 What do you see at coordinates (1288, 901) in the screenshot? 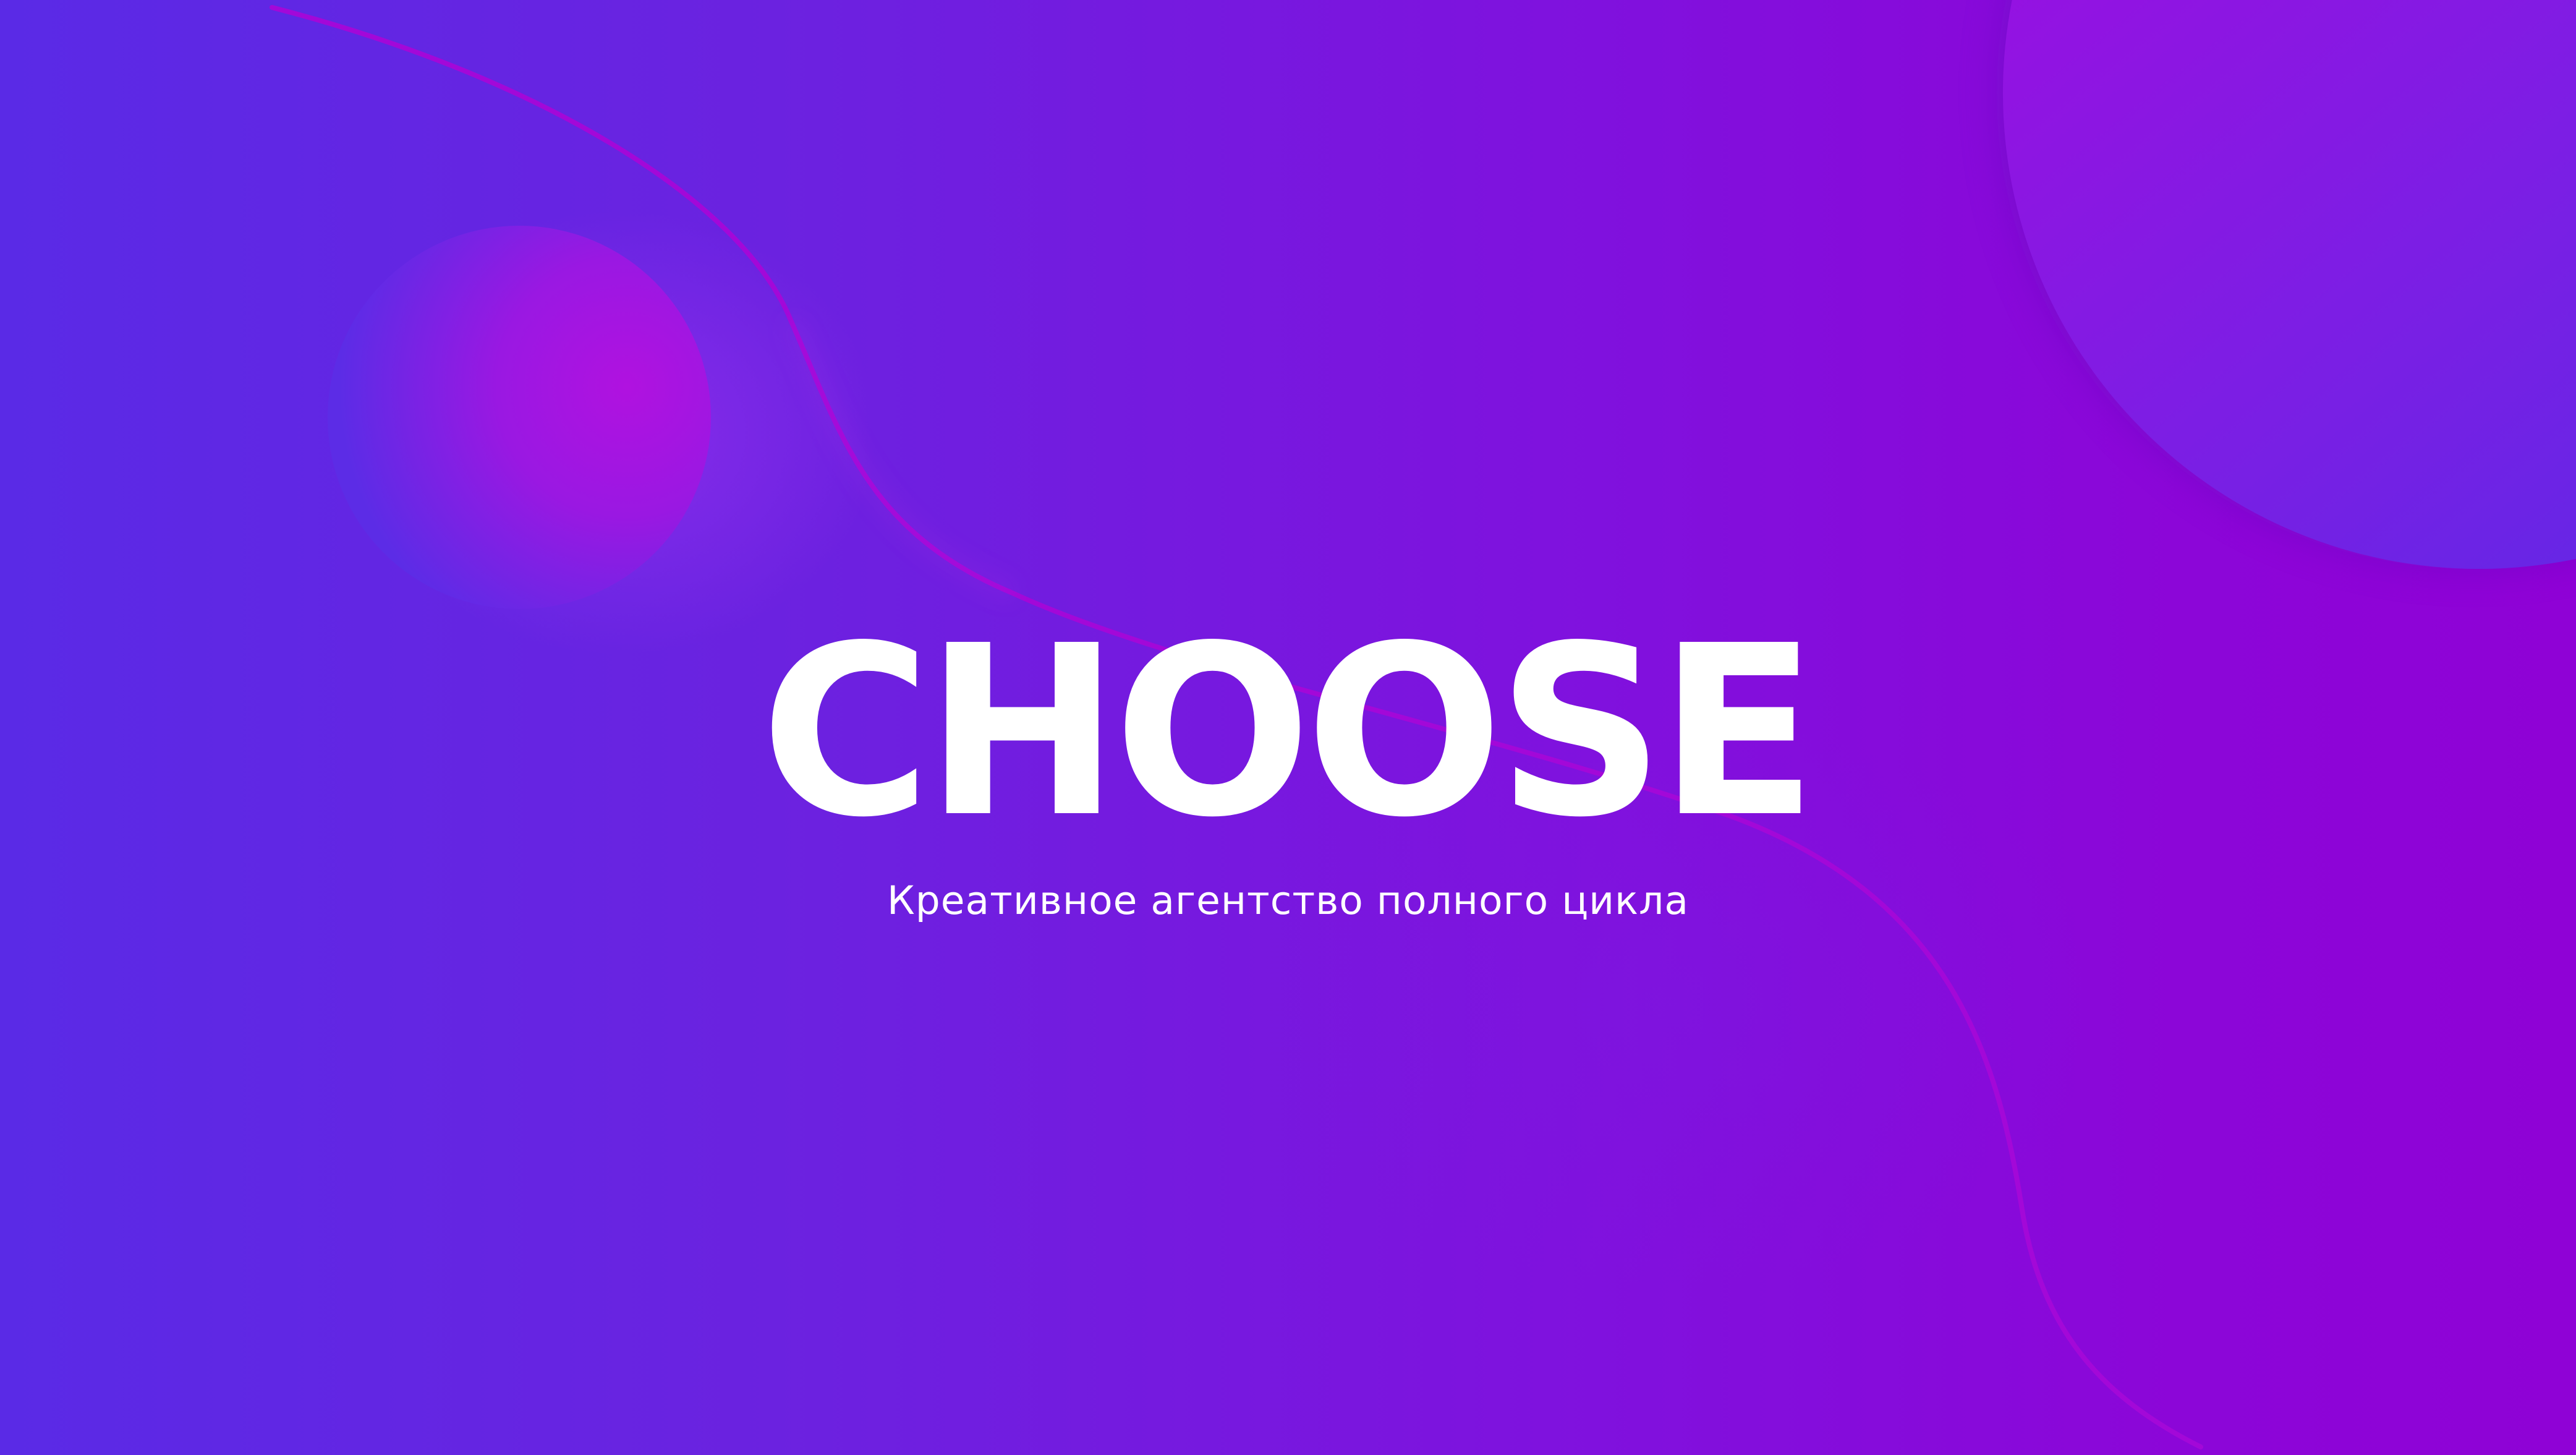
I see `tagline: Креативное агентство полного цикла` at bounding box center [1288, 901].